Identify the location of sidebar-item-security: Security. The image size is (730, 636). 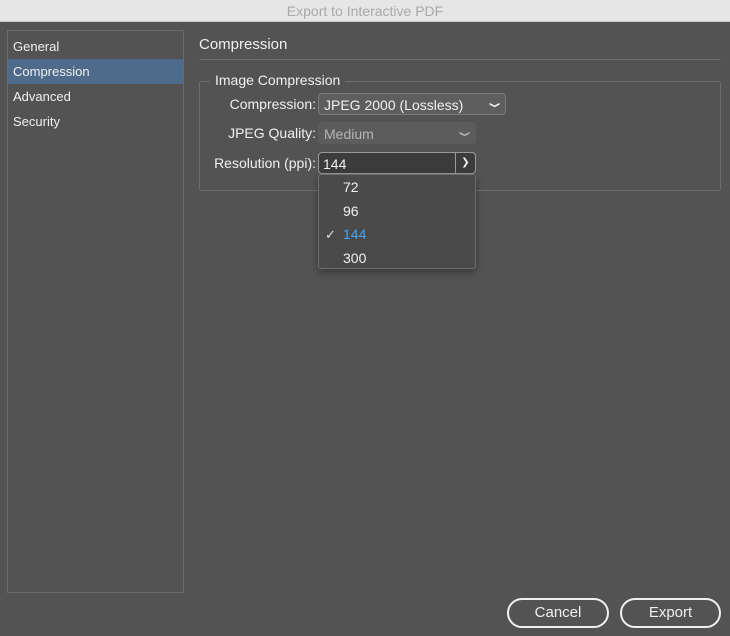
(95, 121).